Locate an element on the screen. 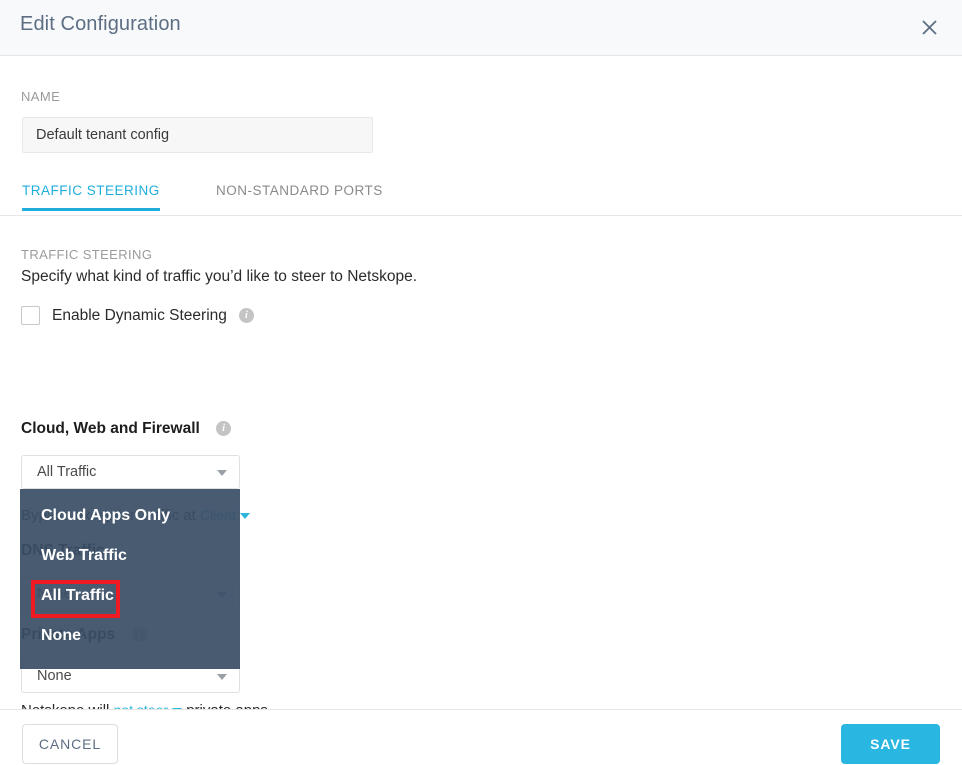  section-label: TRAFFIC STEERING is located at coordinates (87, 254).